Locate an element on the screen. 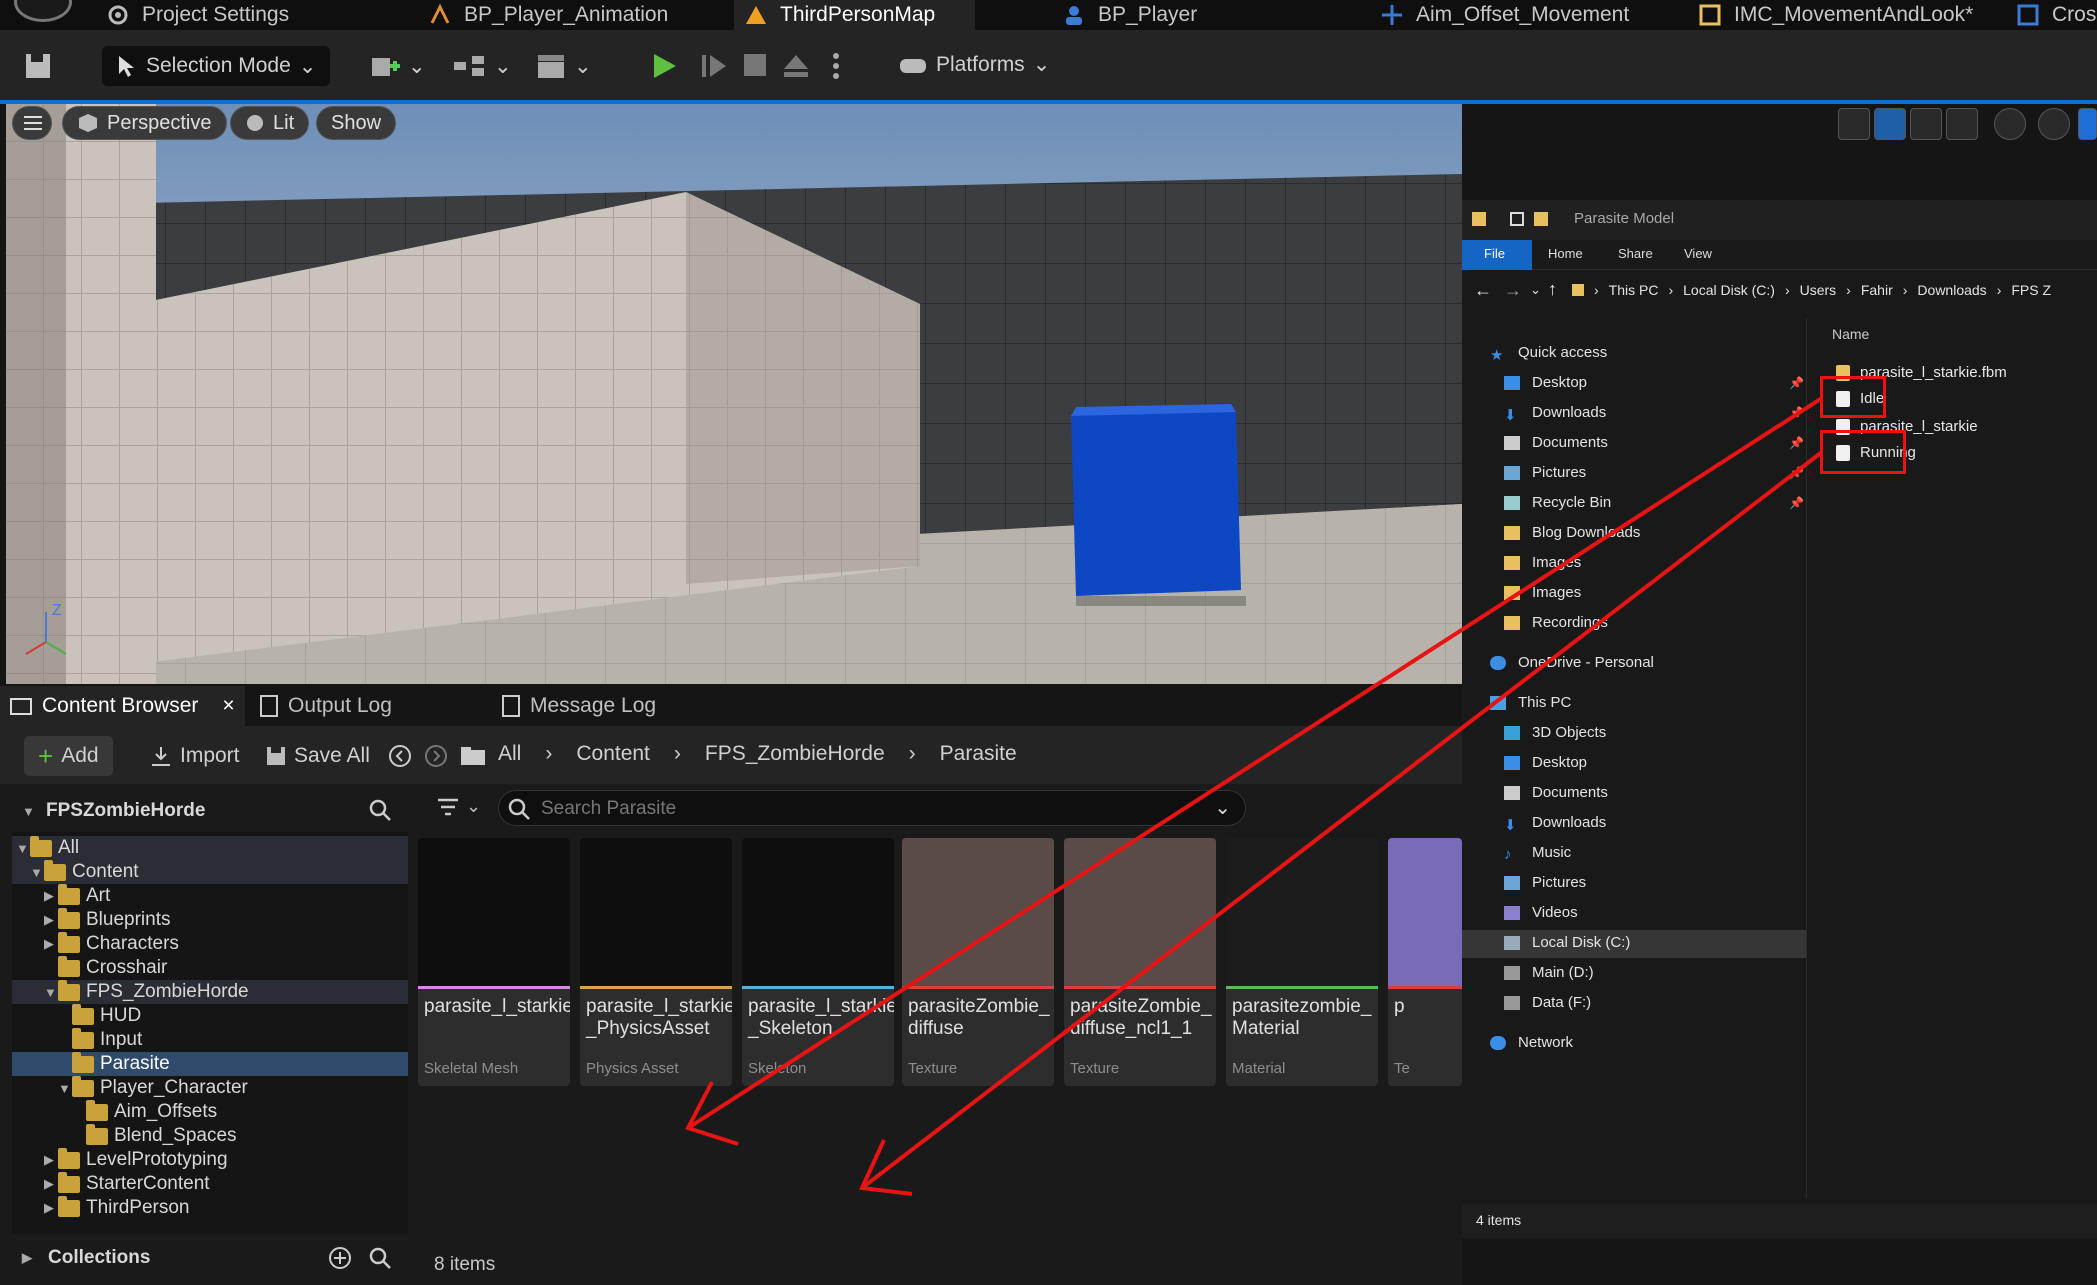  tree-folder-art: ▶ Art is located at coordinates (210, 895).